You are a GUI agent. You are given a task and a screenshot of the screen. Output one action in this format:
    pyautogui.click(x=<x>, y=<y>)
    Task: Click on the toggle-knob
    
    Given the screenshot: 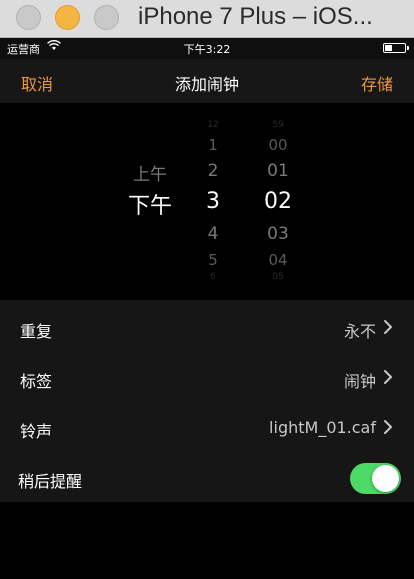 What is the action you would take?
    pyautogui.click(x=385, y=478)
    